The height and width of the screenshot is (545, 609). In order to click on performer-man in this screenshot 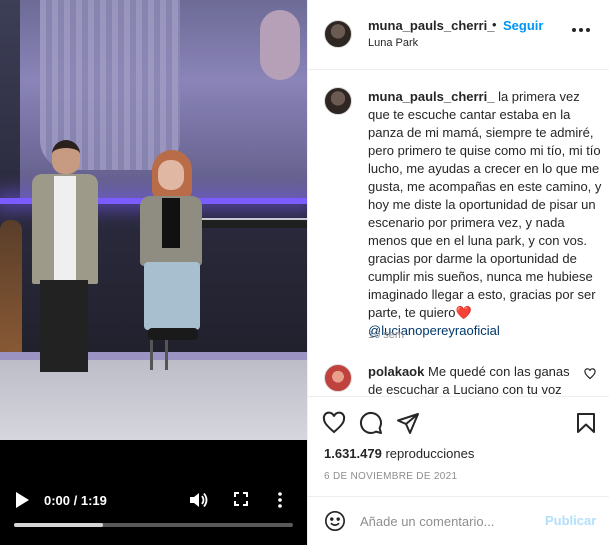, I will do `click(64, 260)`.